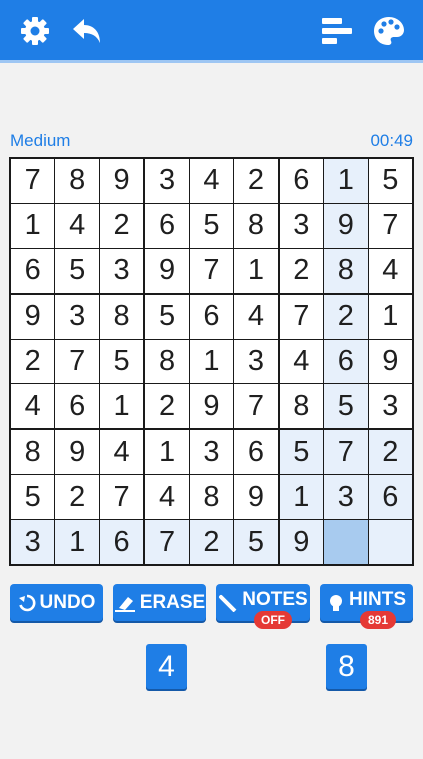  I want to click on notes-button: NOTES OFF, so click(263, 606).